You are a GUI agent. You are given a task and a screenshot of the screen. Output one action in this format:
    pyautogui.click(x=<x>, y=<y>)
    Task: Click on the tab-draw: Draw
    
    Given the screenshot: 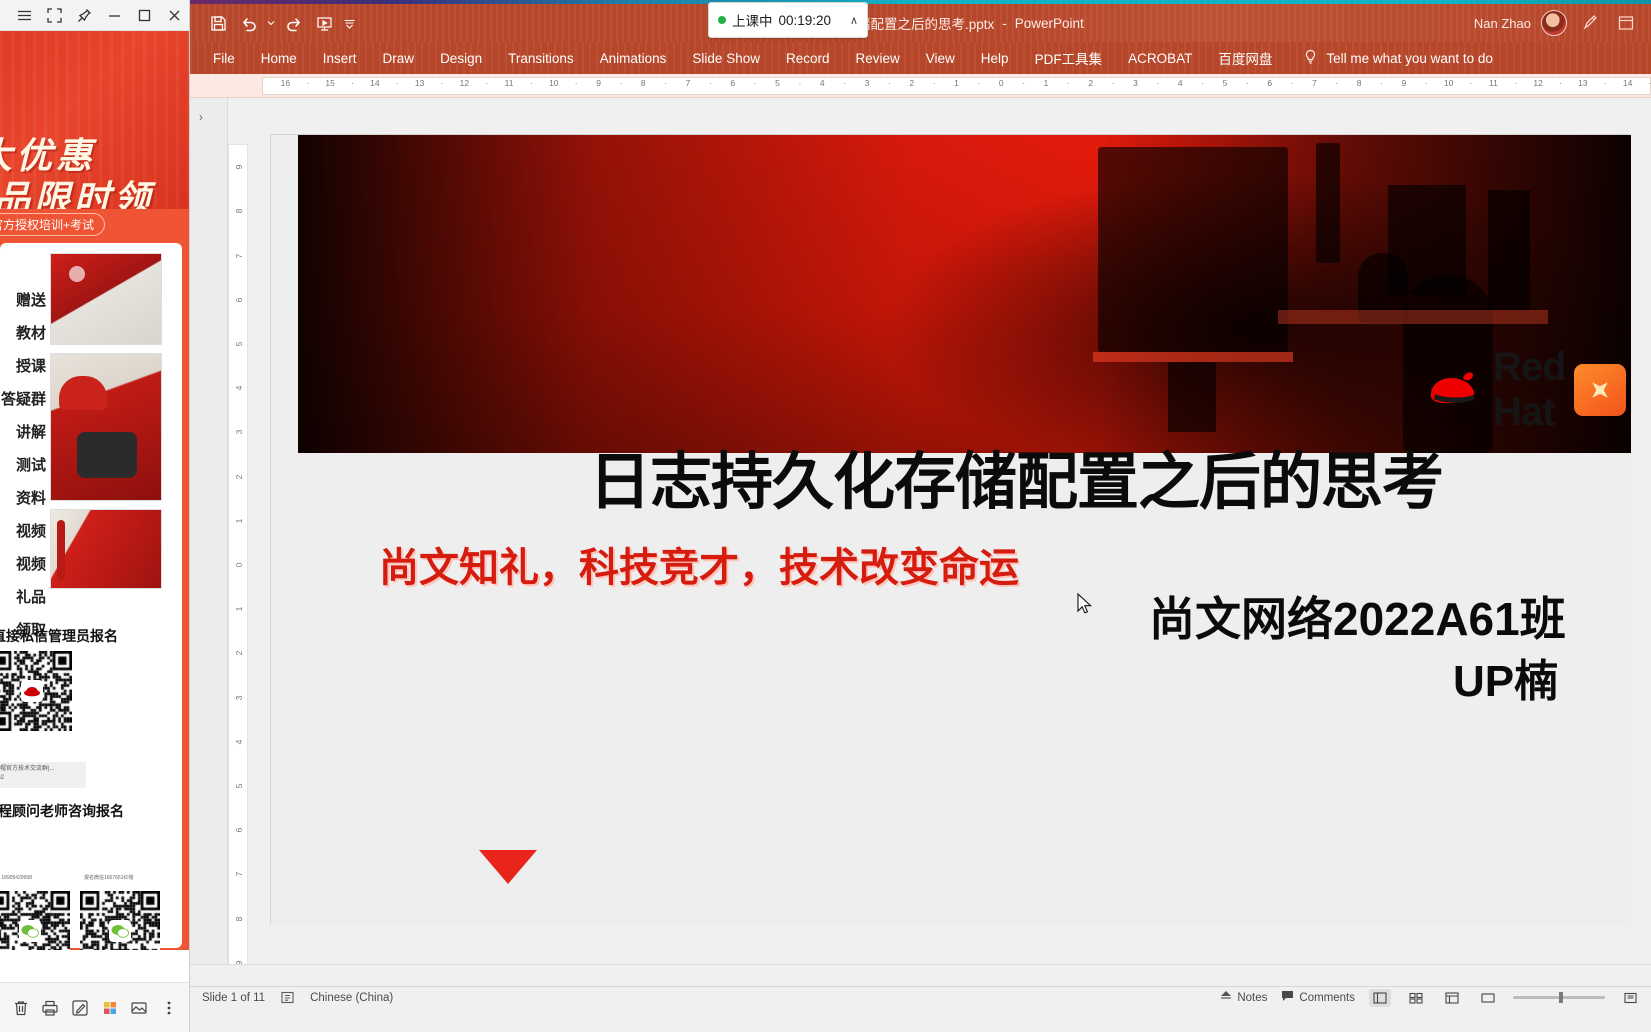 What is the action you would take?
    pyautogui.click(x=399, y=58)
    